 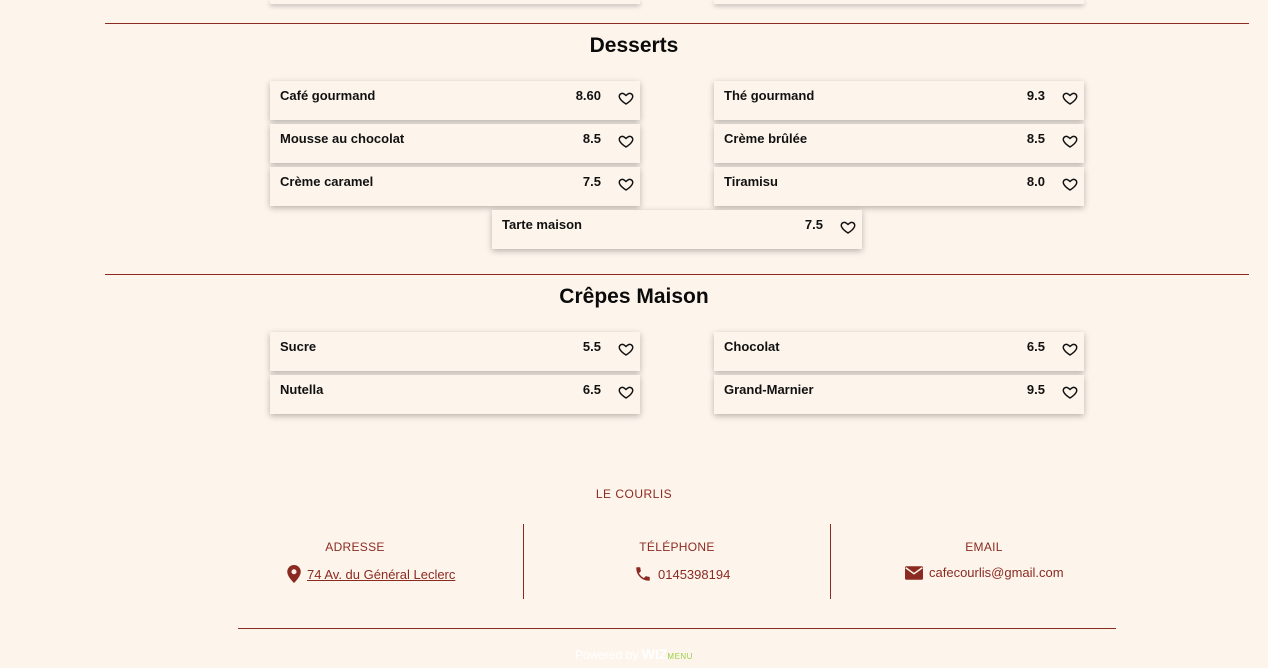 What do you see at coordinates (996, 572) in the screenshot?
I see `email-address: cafecourlis@gmail.com` at bounding box center [996, 572].